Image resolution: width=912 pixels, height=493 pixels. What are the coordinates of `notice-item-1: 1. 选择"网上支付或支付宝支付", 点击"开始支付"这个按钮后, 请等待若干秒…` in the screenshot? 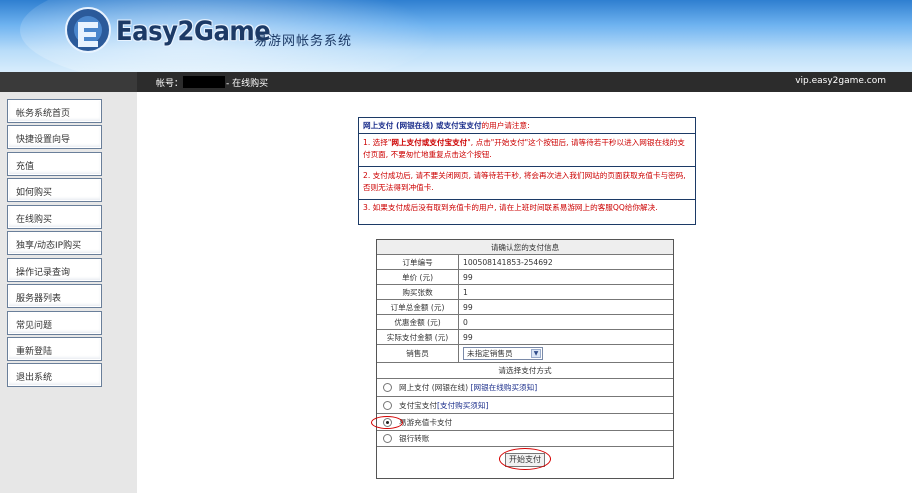 It's located at (527, 149).